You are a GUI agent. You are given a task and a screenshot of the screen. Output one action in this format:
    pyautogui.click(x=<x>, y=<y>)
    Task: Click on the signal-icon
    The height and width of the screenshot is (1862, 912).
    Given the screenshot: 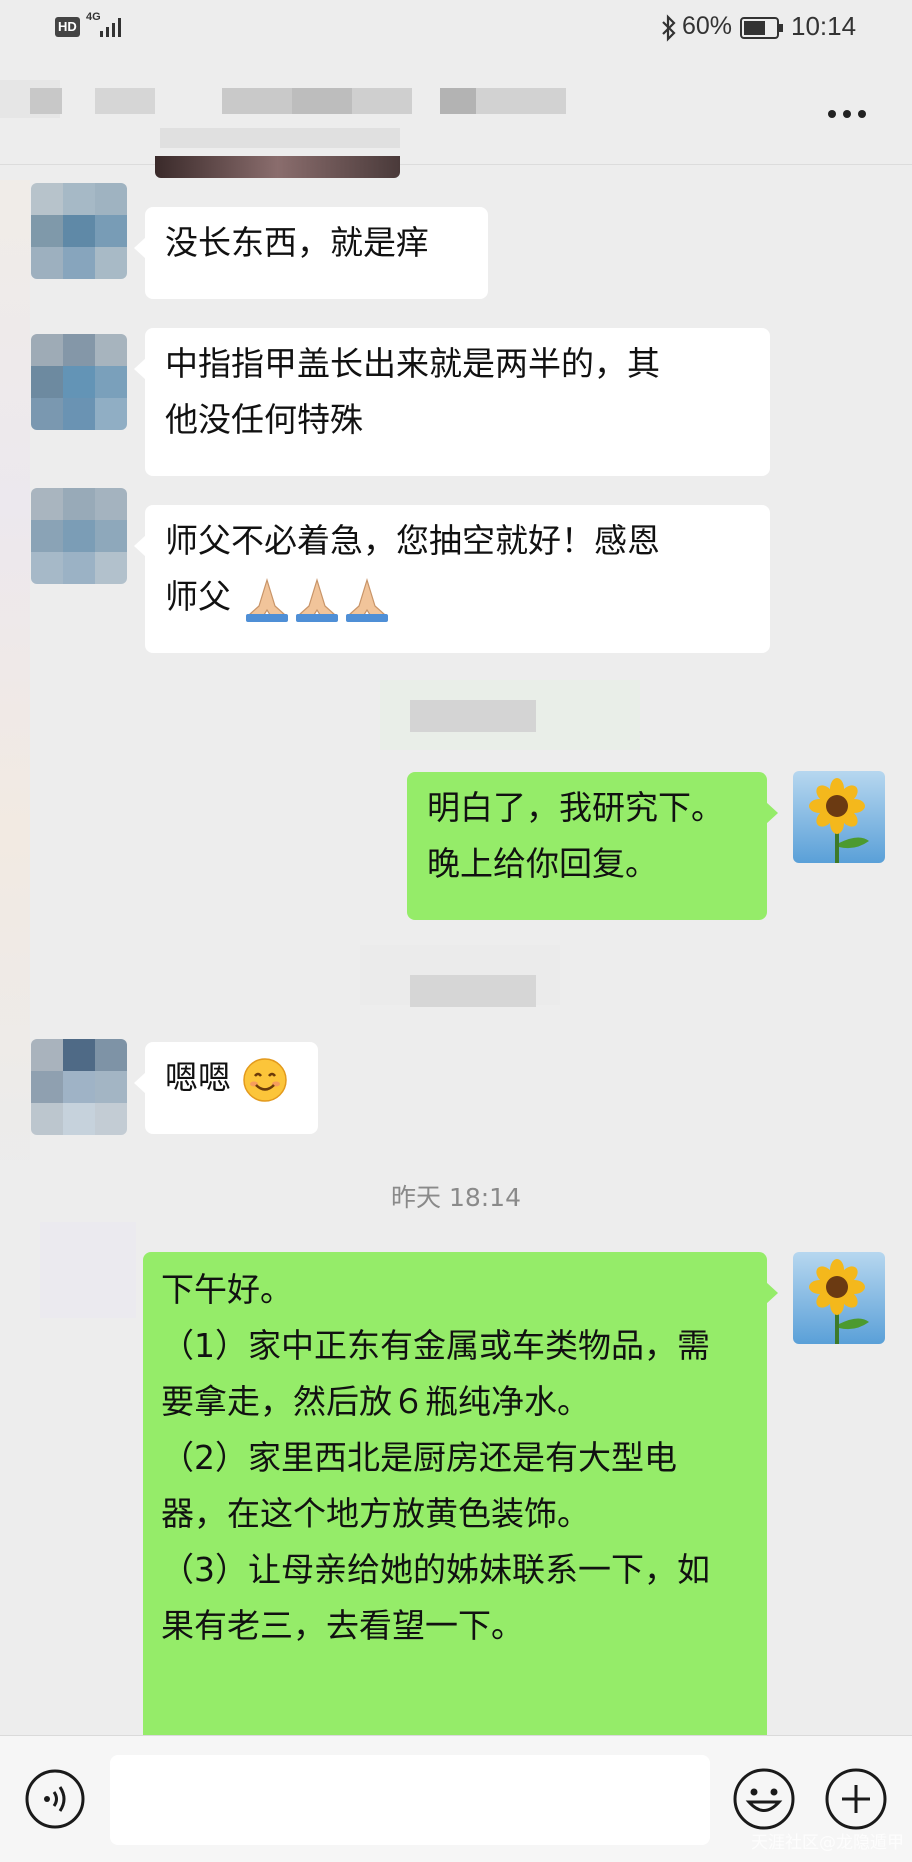 What is the action you would take?
    pyautogui.click(x=110, y=27)
    